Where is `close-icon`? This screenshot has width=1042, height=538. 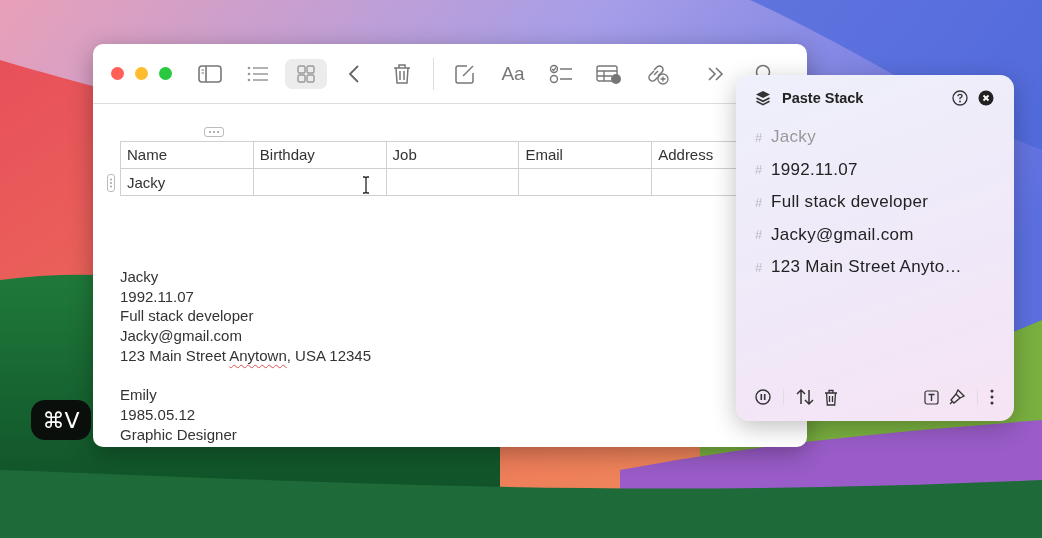
close-icon is located at coordinates (986, 98).